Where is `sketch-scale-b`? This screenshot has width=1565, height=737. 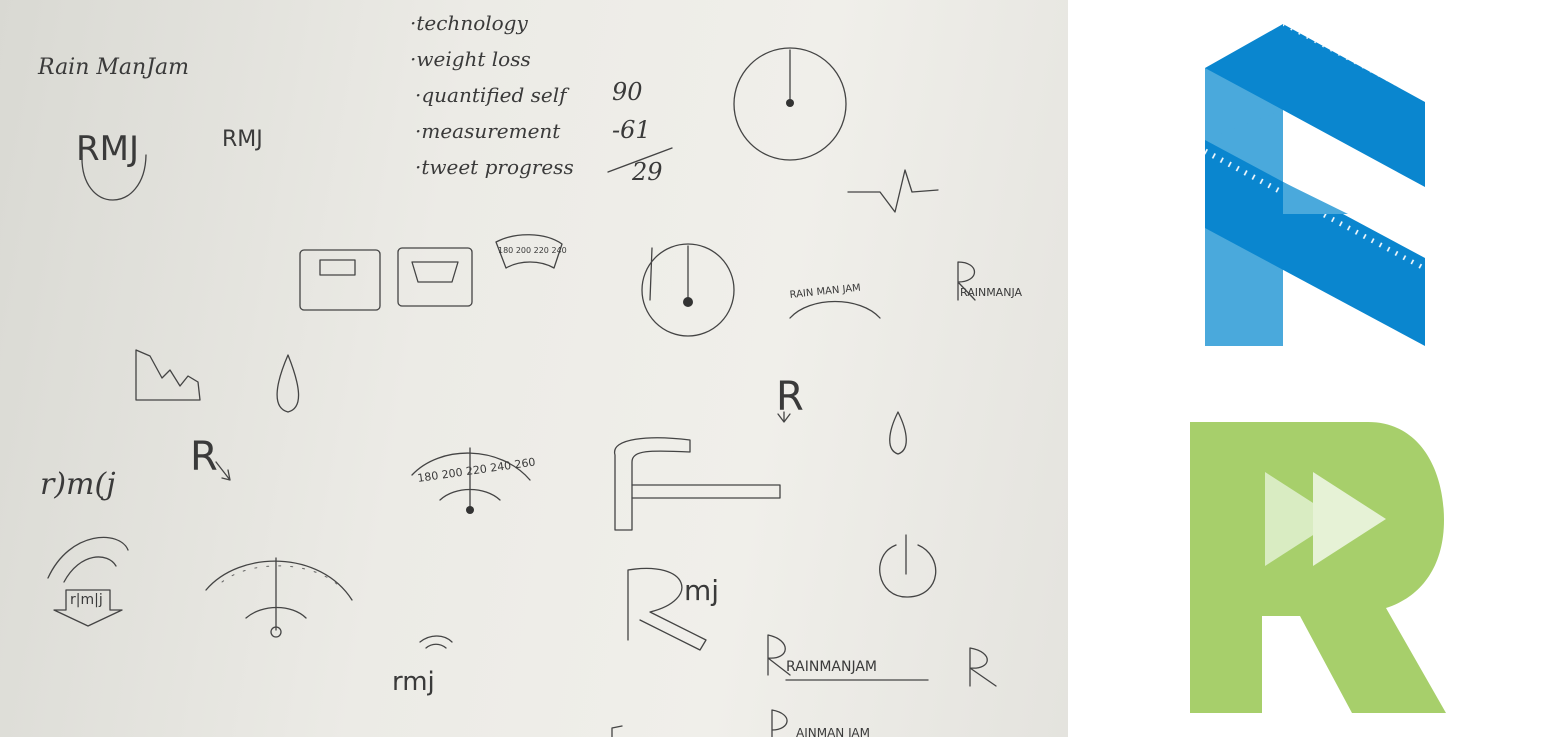 sketch-scale-b is located at coordinates (435, 277).